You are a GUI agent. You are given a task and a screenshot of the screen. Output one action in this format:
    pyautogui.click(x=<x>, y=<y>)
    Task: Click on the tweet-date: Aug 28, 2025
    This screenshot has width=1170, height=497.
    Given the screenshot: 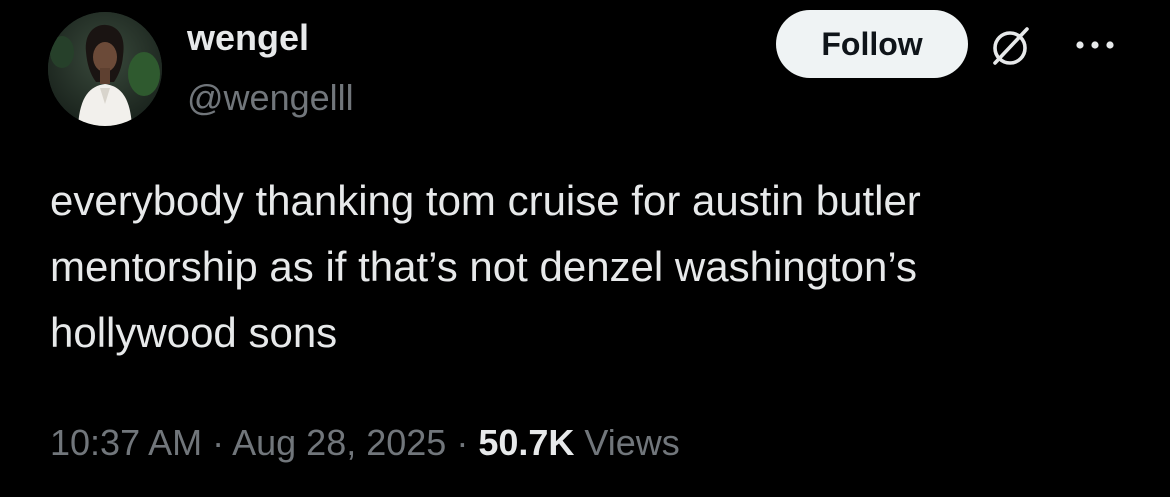 What is the action you would take?
    pyautogui.click(x=339, y=442)
    